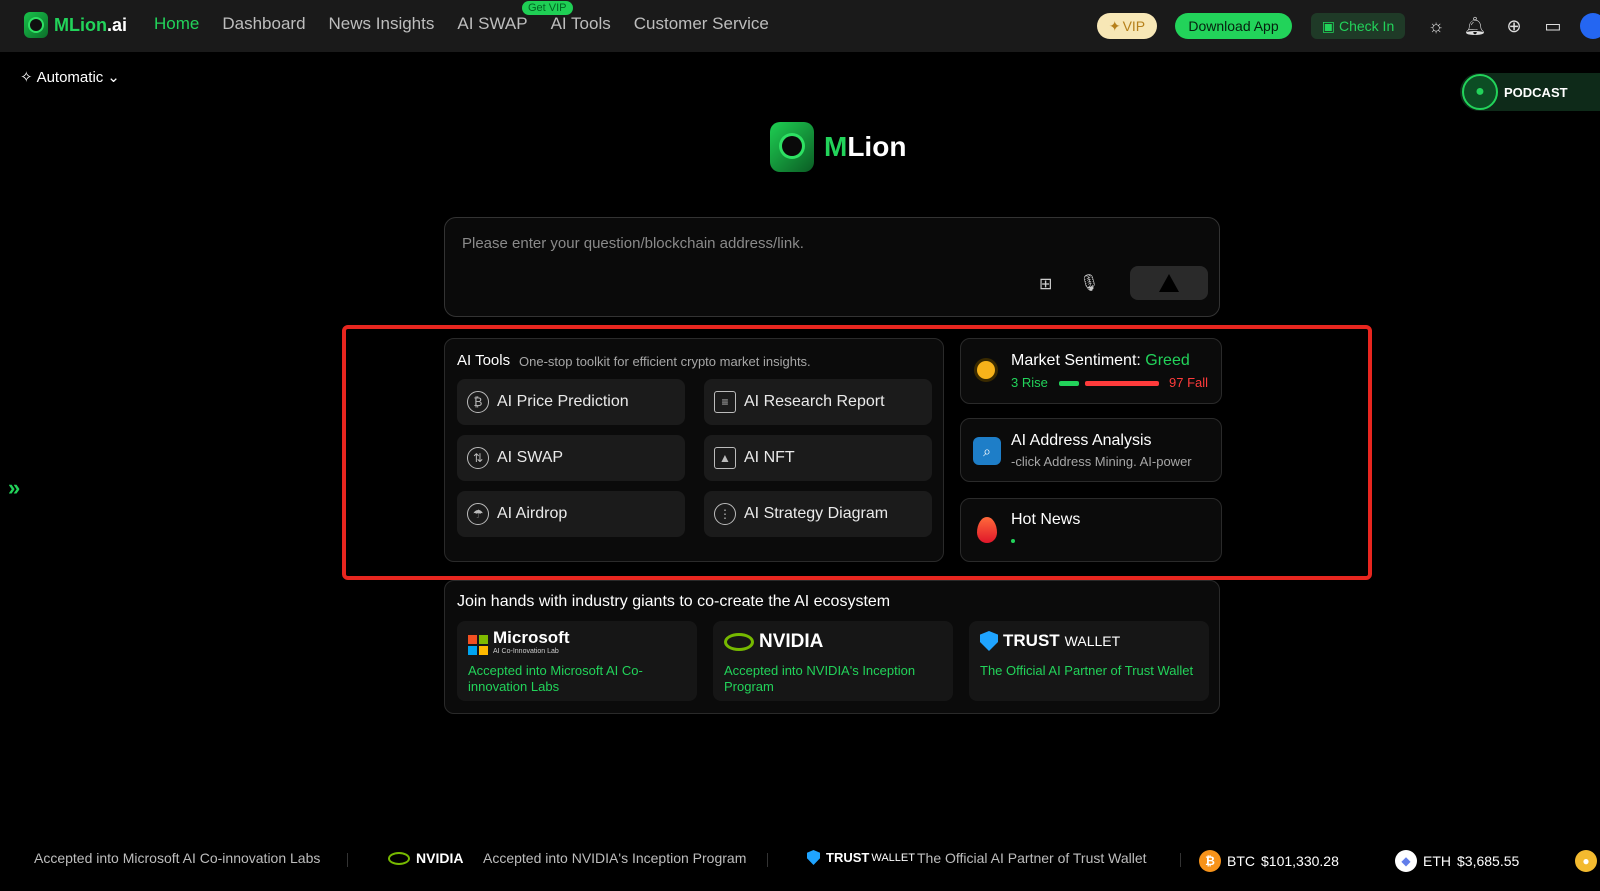  I want to click on sentiment-bar-fall, so click(1122, 383).